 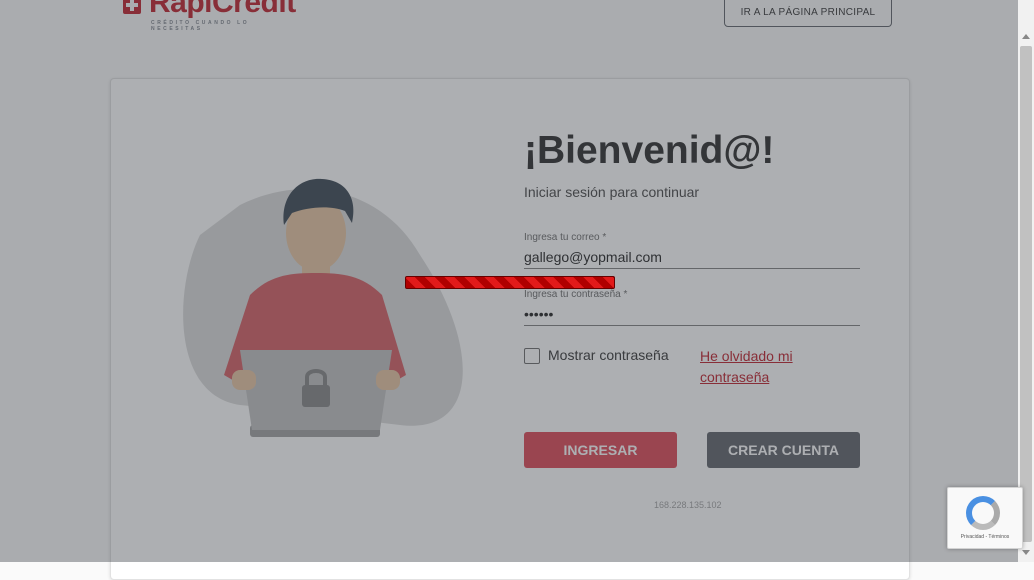 I want to click on scroll-up-icon, so click(x=1026, y=36).